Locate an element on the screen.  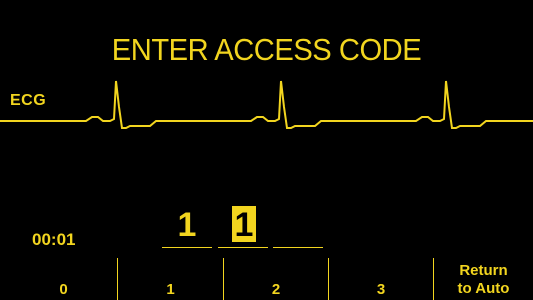
softkey-bar: 0 1 2 3 Return to Auto is located at coordinates (266, 278).